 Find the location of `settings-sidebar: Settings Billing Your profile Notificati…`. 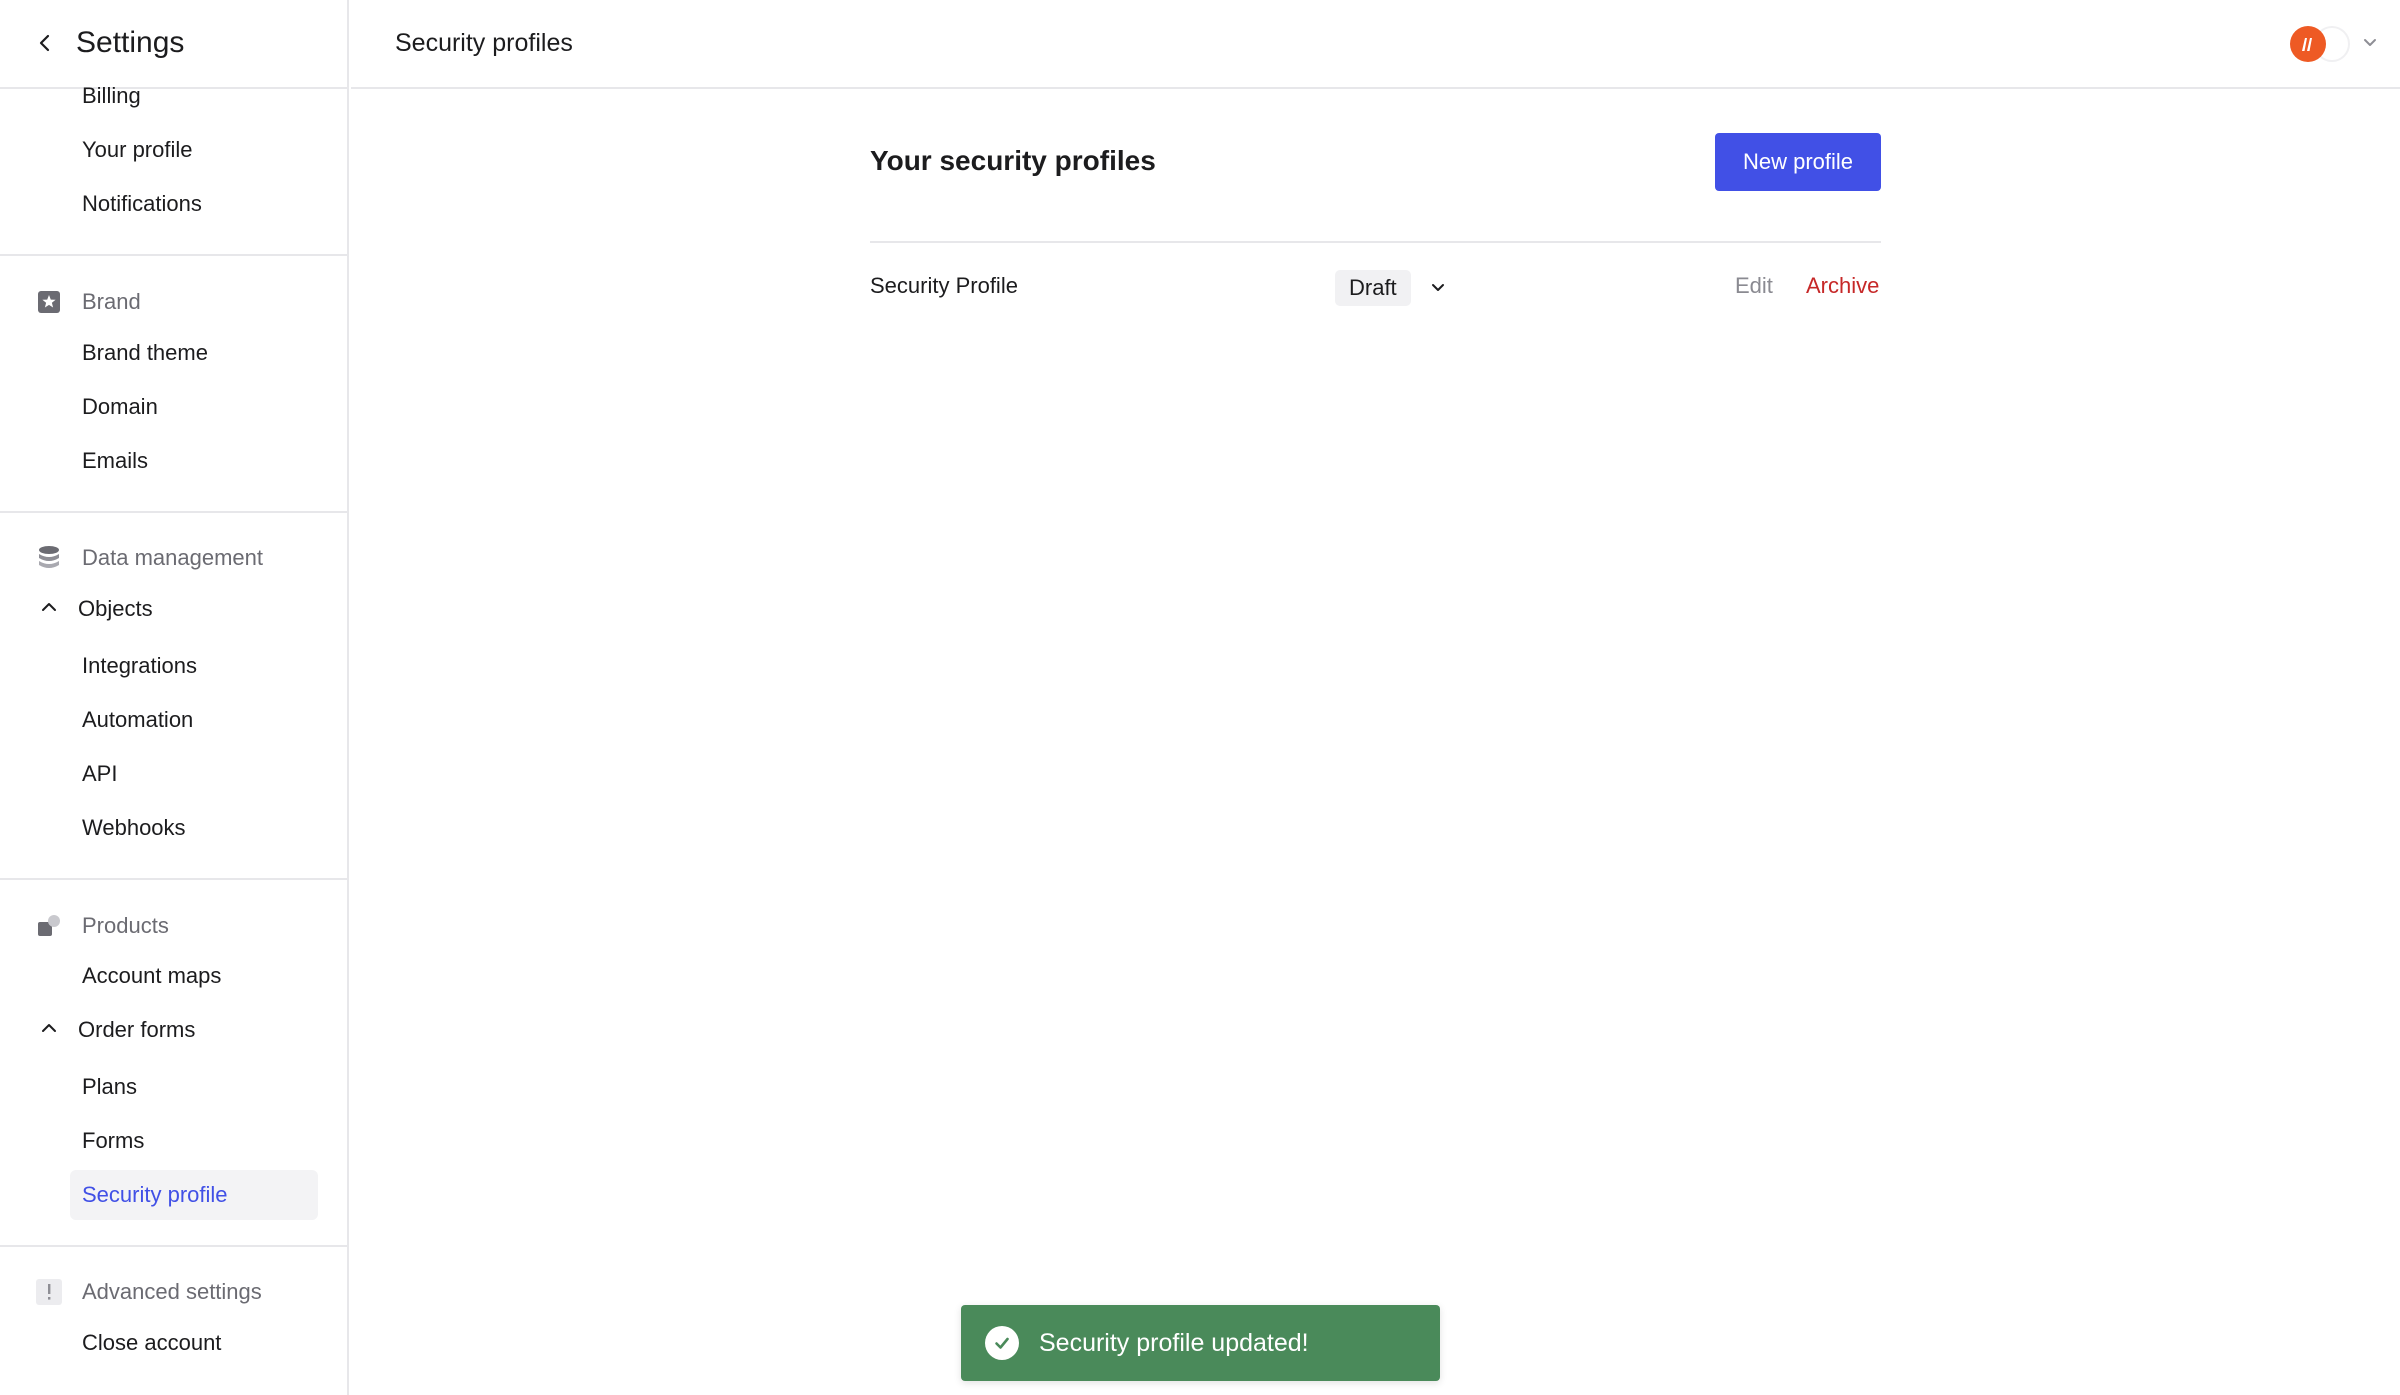

settings-sidebar: Settings Billing Your profile Notificati… is located at coordinates (174, 697).